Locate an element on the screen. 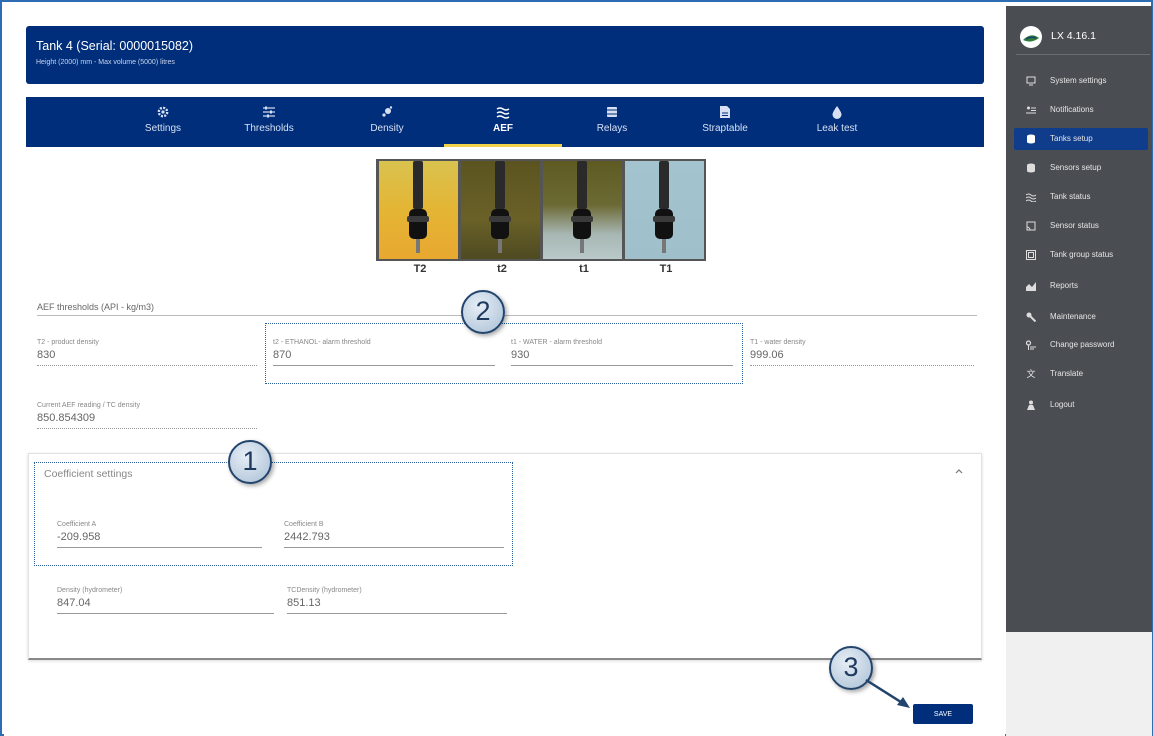  sensor-label-T2: T2 is located at coordinates (420, 269).